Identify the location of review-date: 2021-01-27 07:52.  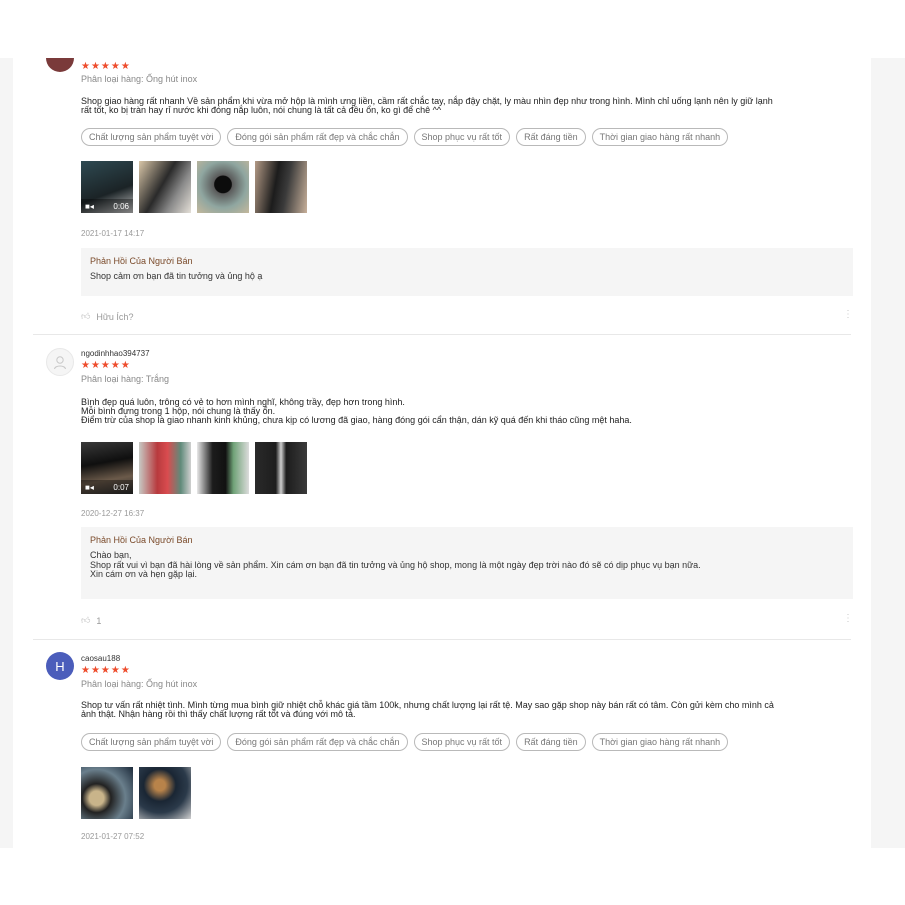
(113, 836).